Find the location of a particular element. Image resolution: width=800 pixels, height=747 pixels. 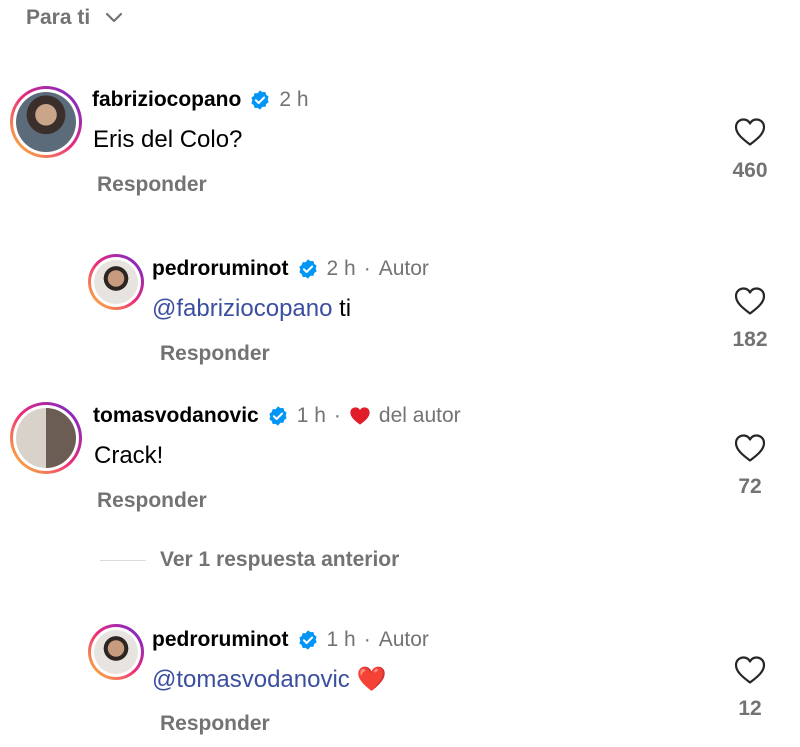

like-button: 460 is located at coordinates (750, 150).